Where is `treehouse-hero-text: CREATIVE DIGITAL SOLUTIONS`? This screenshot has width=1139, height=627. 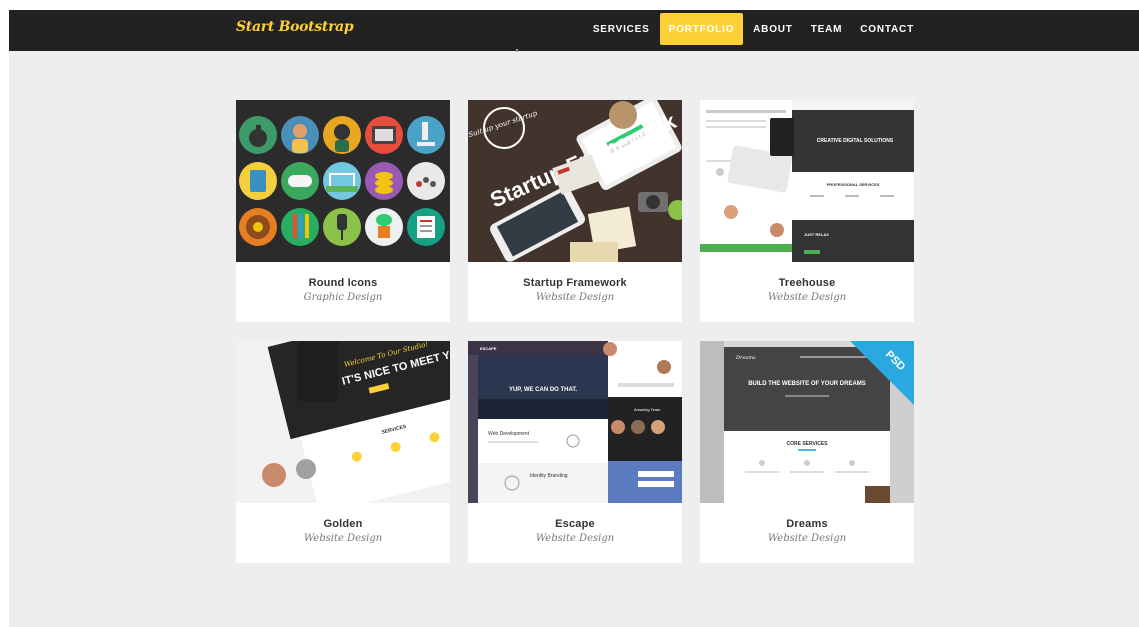
treehouse-hero-text: CREATIVE DIGITAL SOLUTIONS is located at coordinates (855, 141).